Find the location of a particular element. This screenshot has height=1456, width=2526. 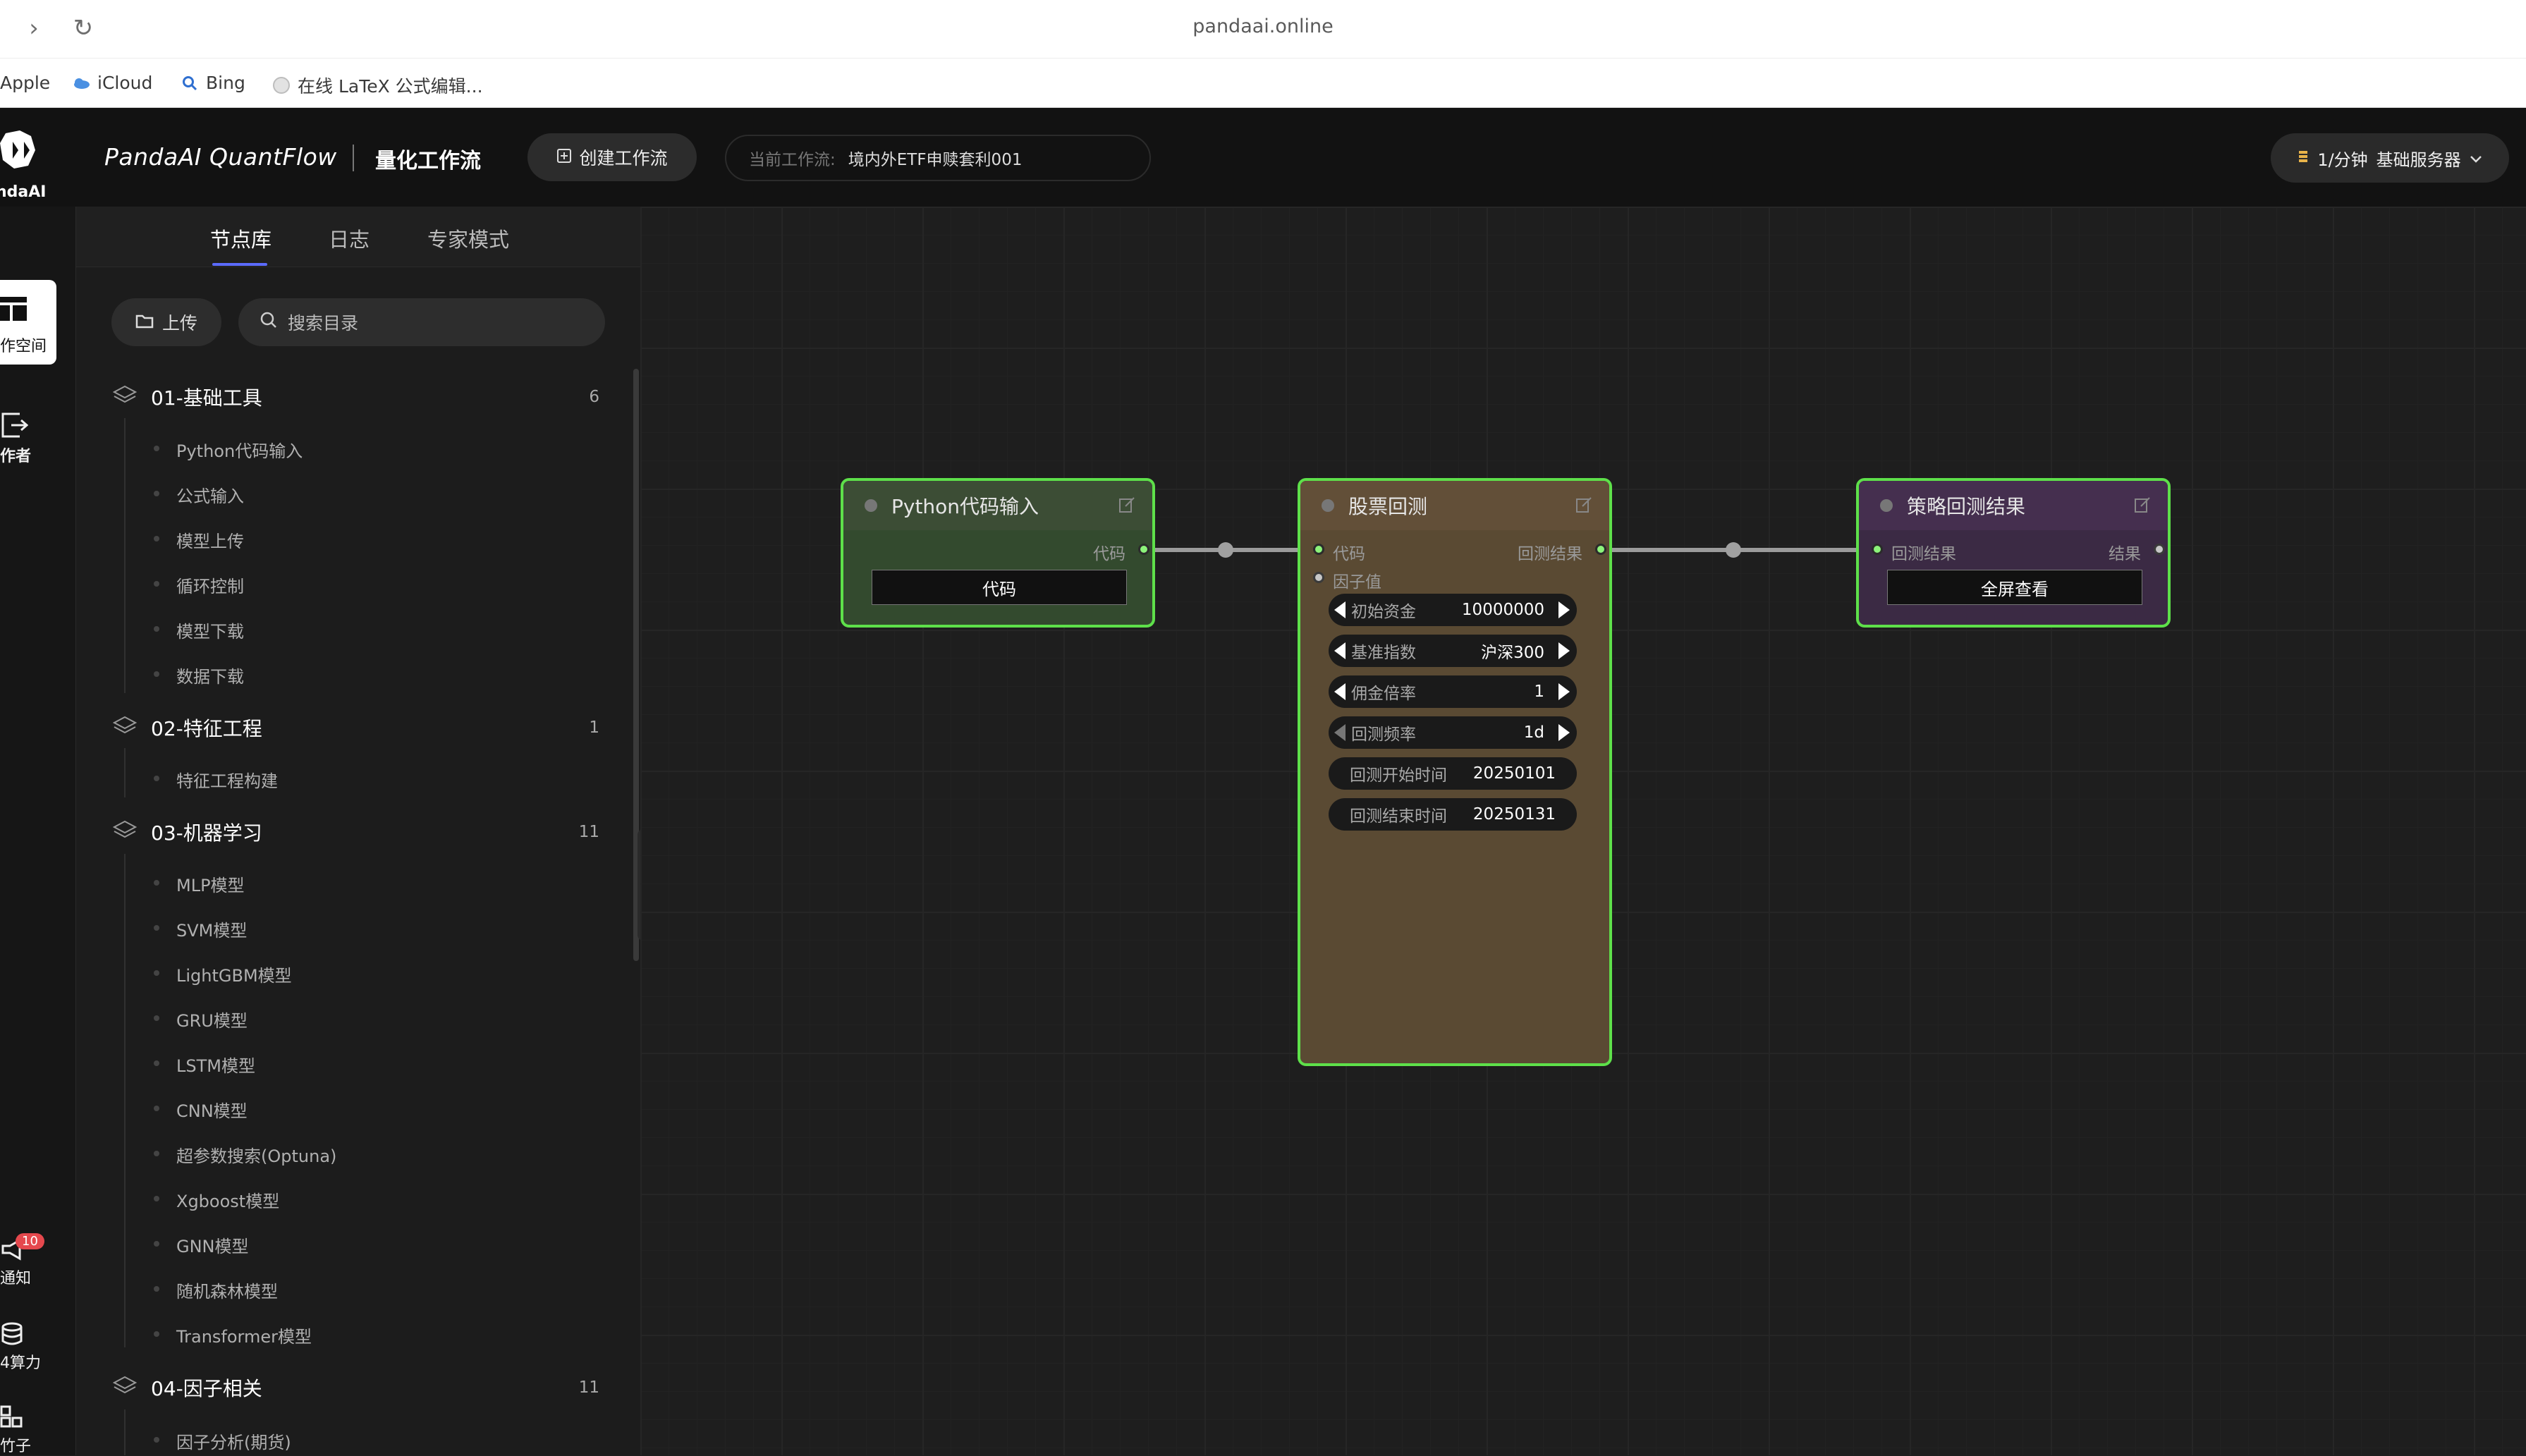

widget-commission: 佣金倍率 1 is located at coordinates (1453, 691).